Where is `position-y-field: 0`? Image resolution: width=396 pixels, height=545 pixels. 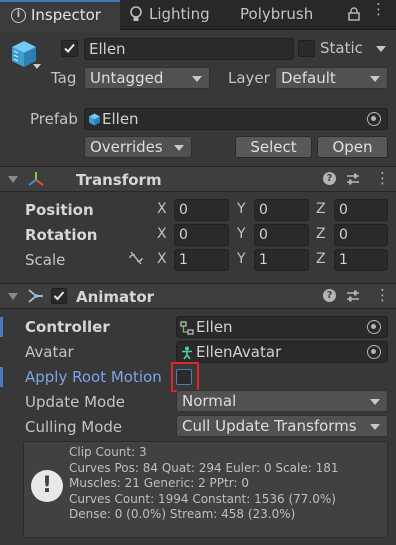 position-y-field: 0 is located at coordinates (281, 210).